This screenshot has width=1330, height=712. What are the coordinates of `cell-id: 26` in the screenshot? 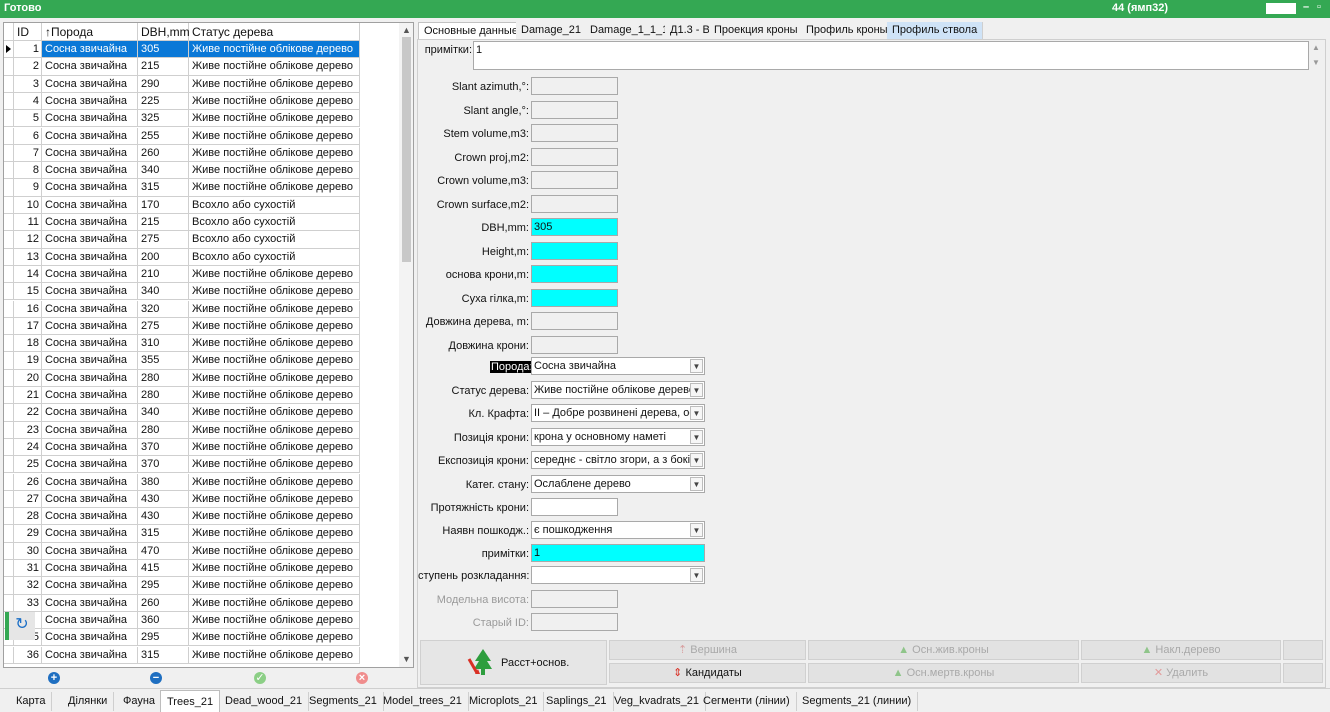 It's located at (28, 482).